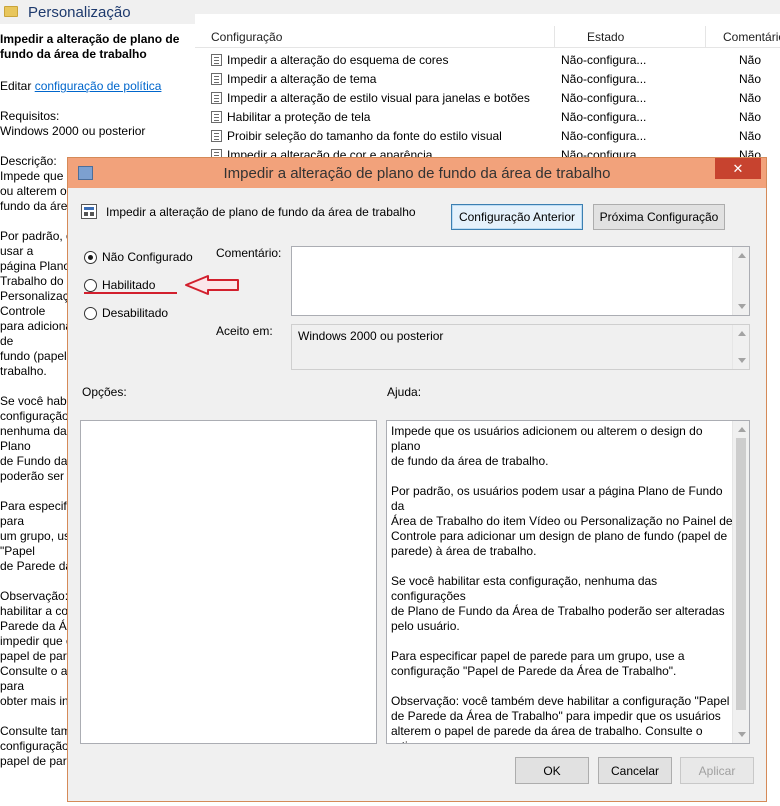  I want to click on edit-policy-link: configuração de política, so click(98, 86).